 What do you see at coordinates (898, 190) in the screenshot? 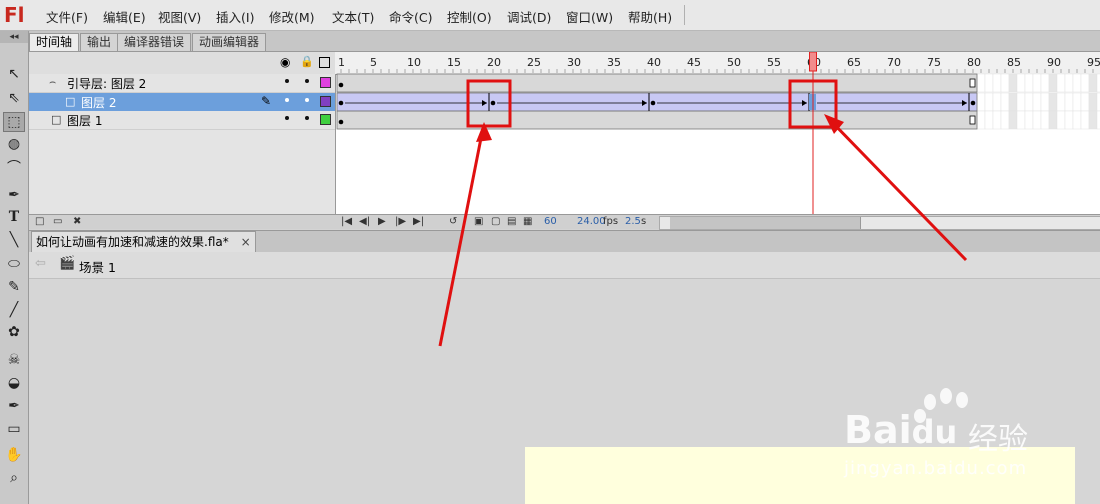
I see `annotation-arrow-right` at bounding box center [898, 190].